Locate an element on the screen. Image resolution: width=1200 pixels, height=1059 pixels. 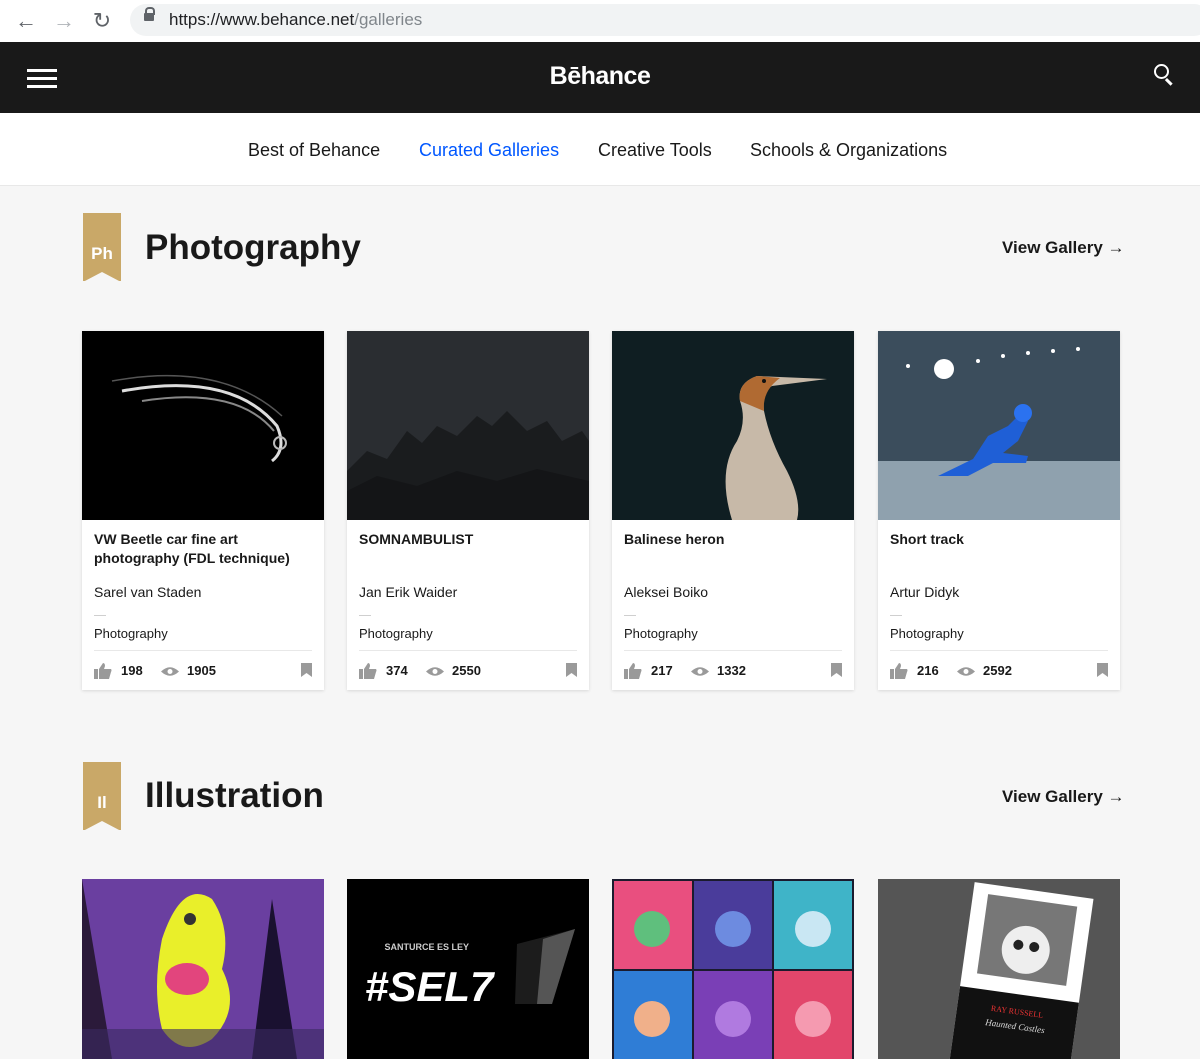
project-title: SOMNAMBULIST is located at coordinates (466, 539).